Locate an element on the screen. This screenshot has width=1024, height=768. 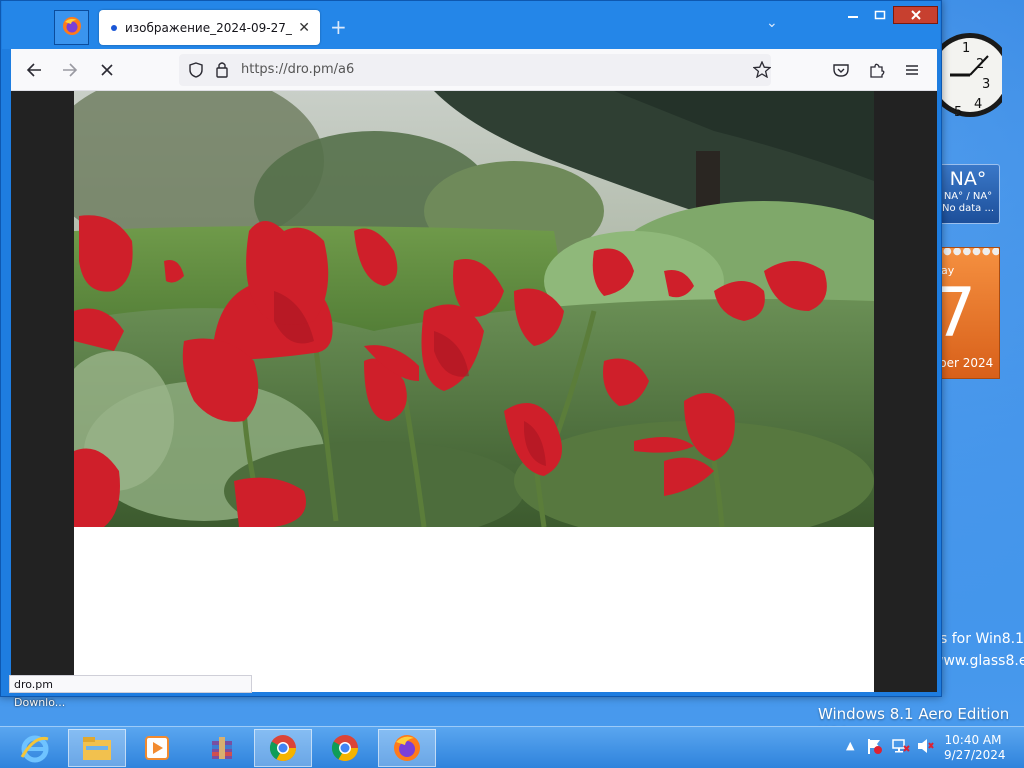
list-all-tabs-button: ⌄ is located at coordinates (772, 23).